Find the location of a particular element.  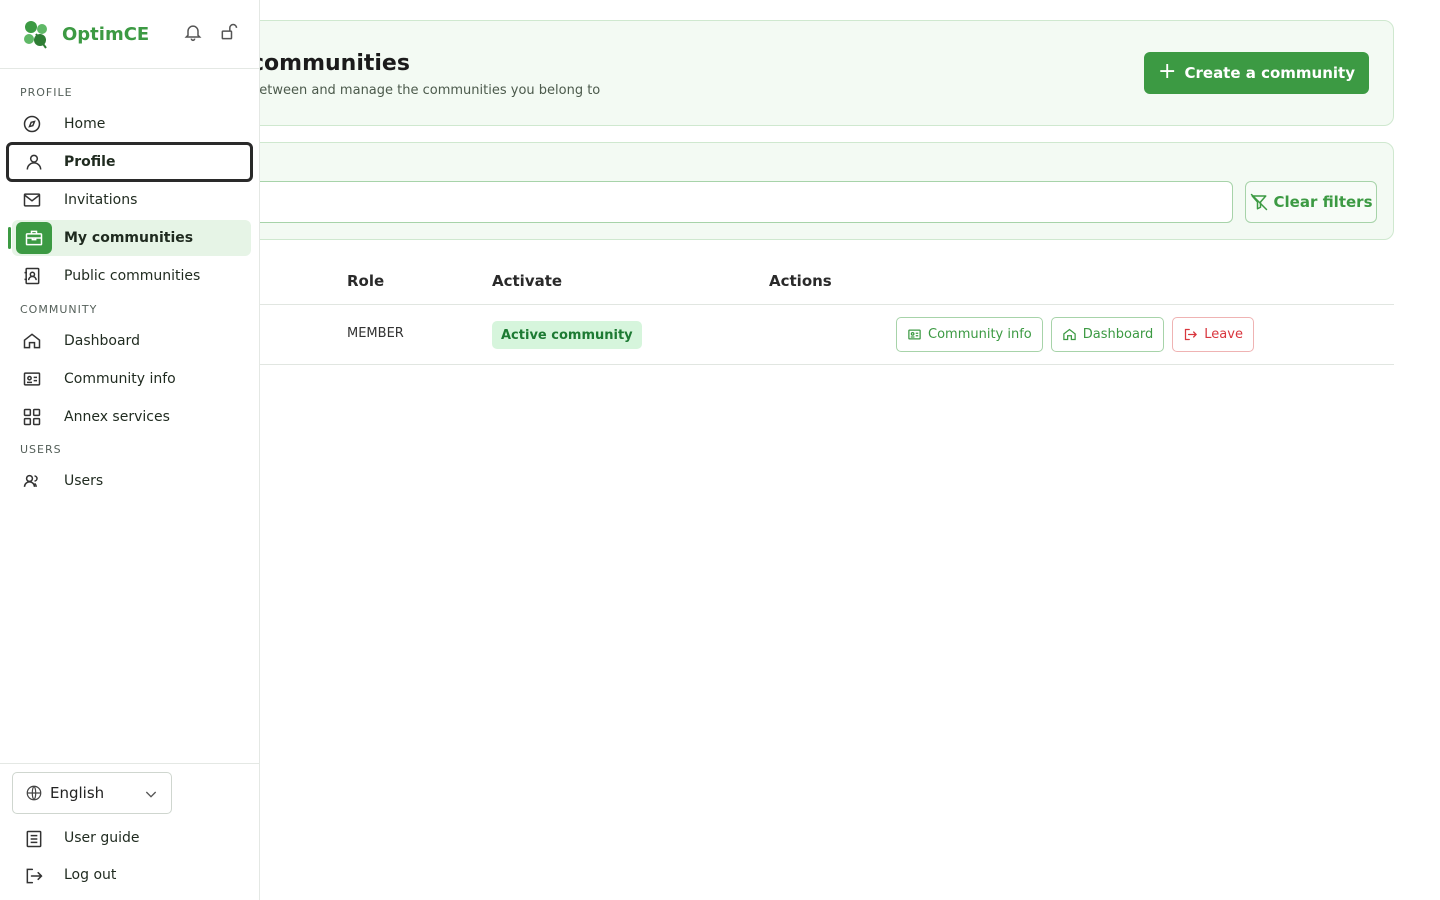

mail-icon is located at coordinates (32, 200).